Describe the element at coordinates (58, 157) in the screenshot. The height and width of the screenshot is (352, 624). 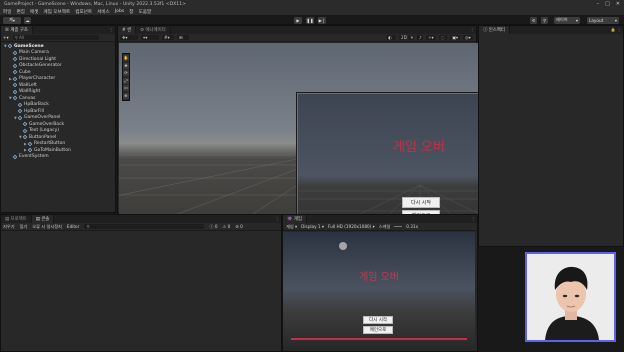
I see `hierarchy-item: EventSystem` at that location.